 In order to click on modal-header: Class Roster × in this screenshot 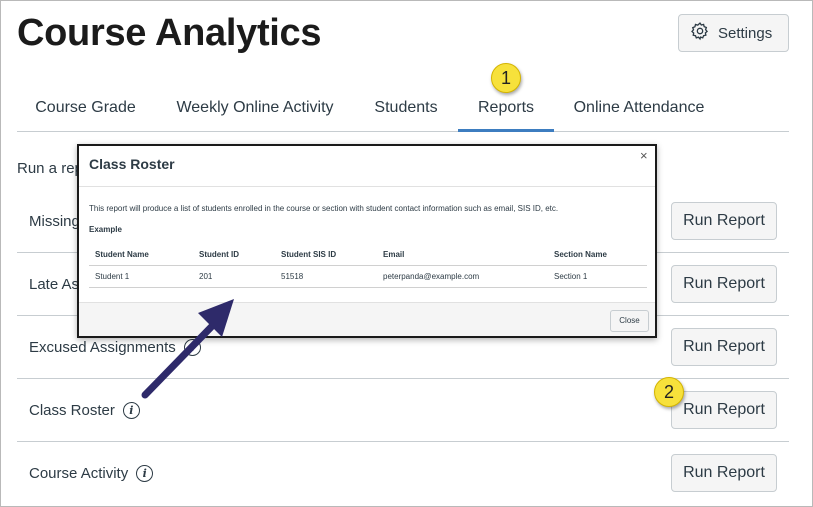, I will do `click(367, 166)`.